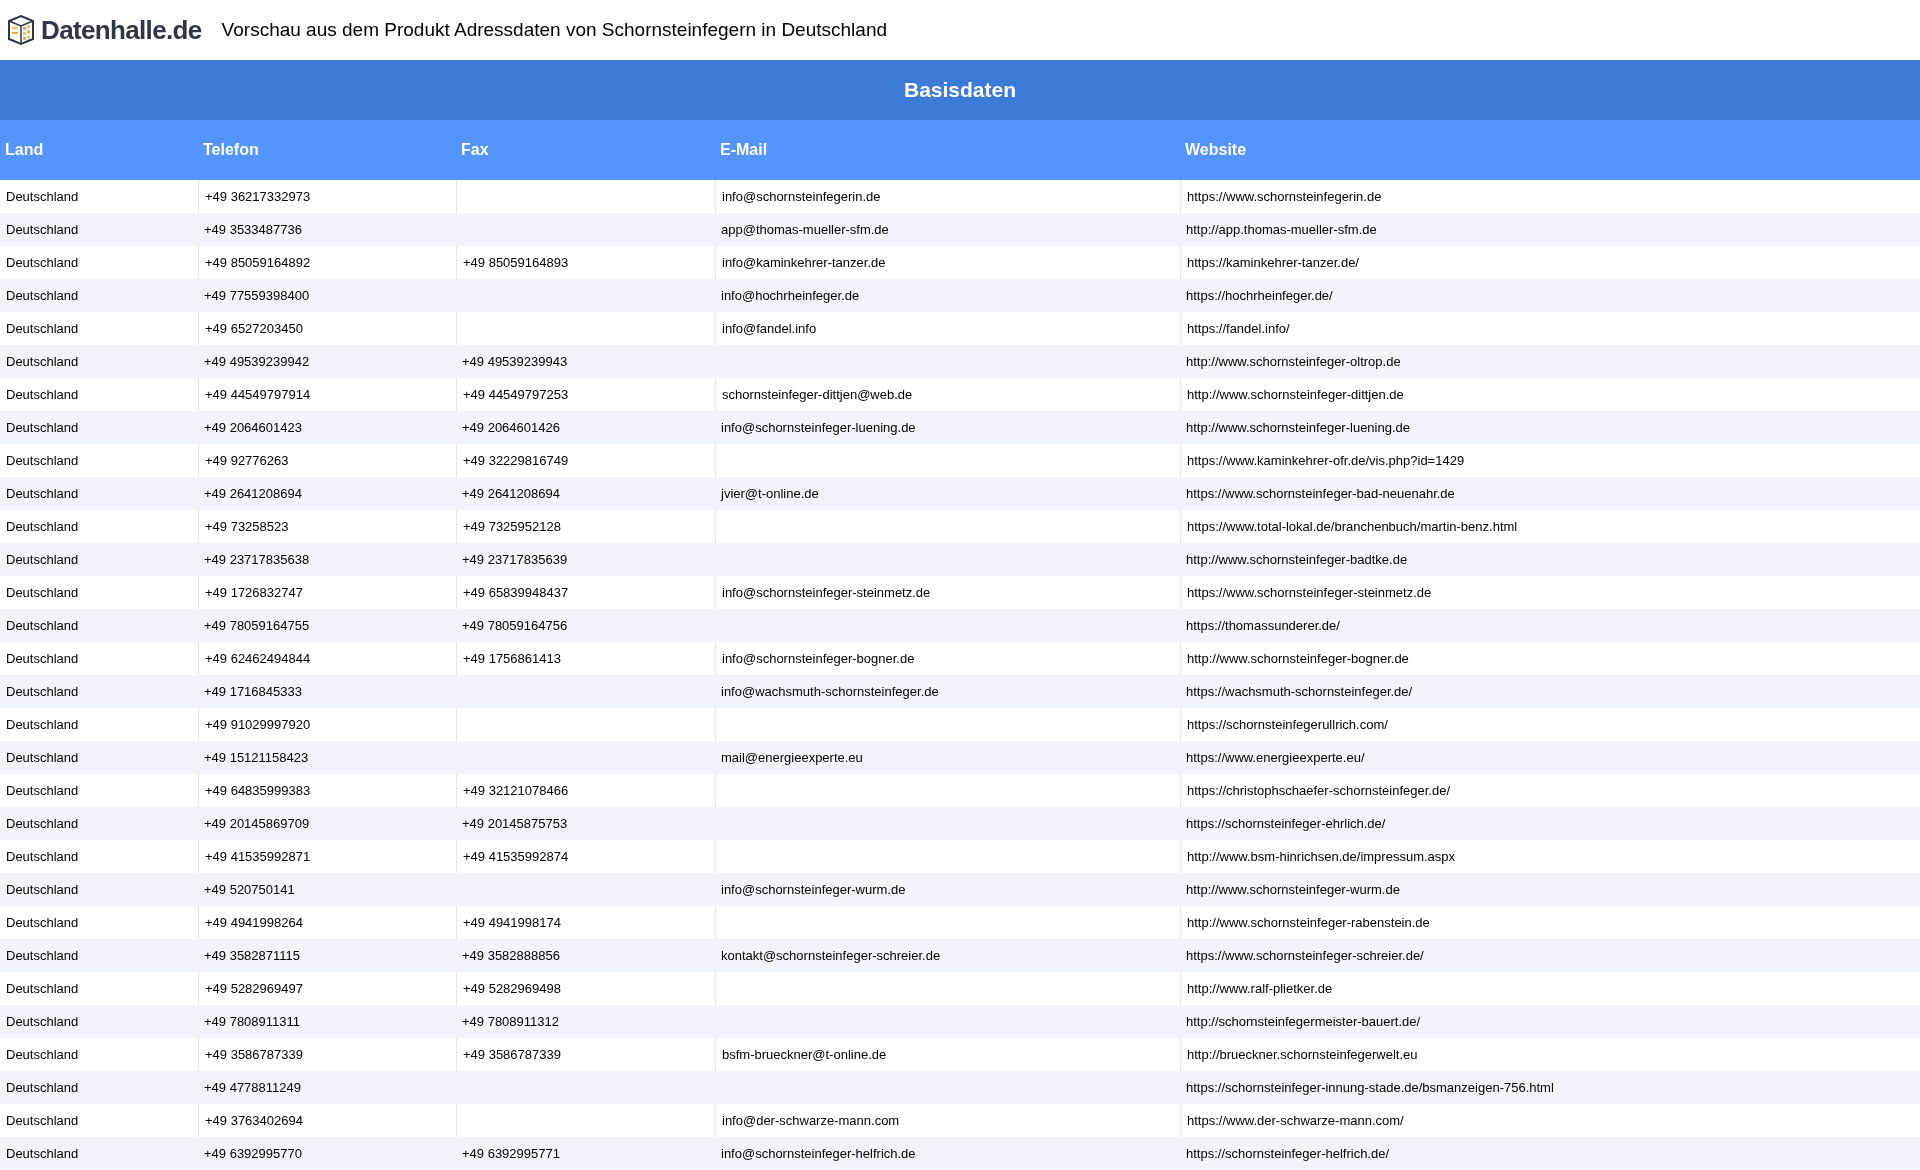  Describe the element at coordinates (515, 361) in the screenshot. I see `table-cell-text: +49 49539239943` at that location.